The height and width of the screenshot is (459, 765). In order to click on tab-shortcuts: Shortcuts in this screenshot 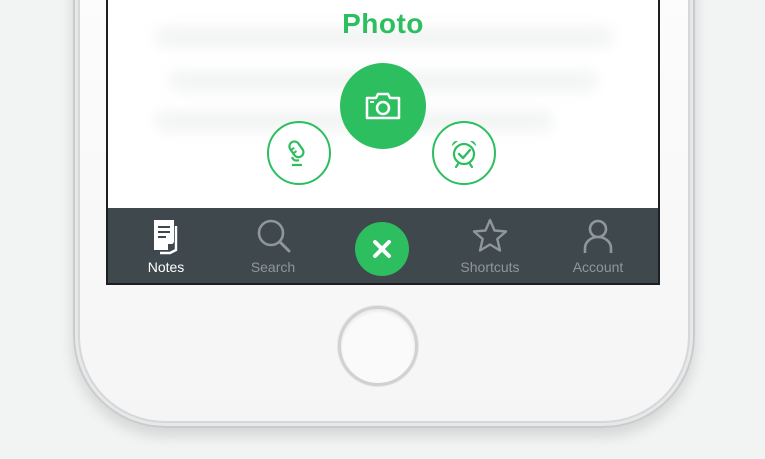, I will do `click(490, 245)`.